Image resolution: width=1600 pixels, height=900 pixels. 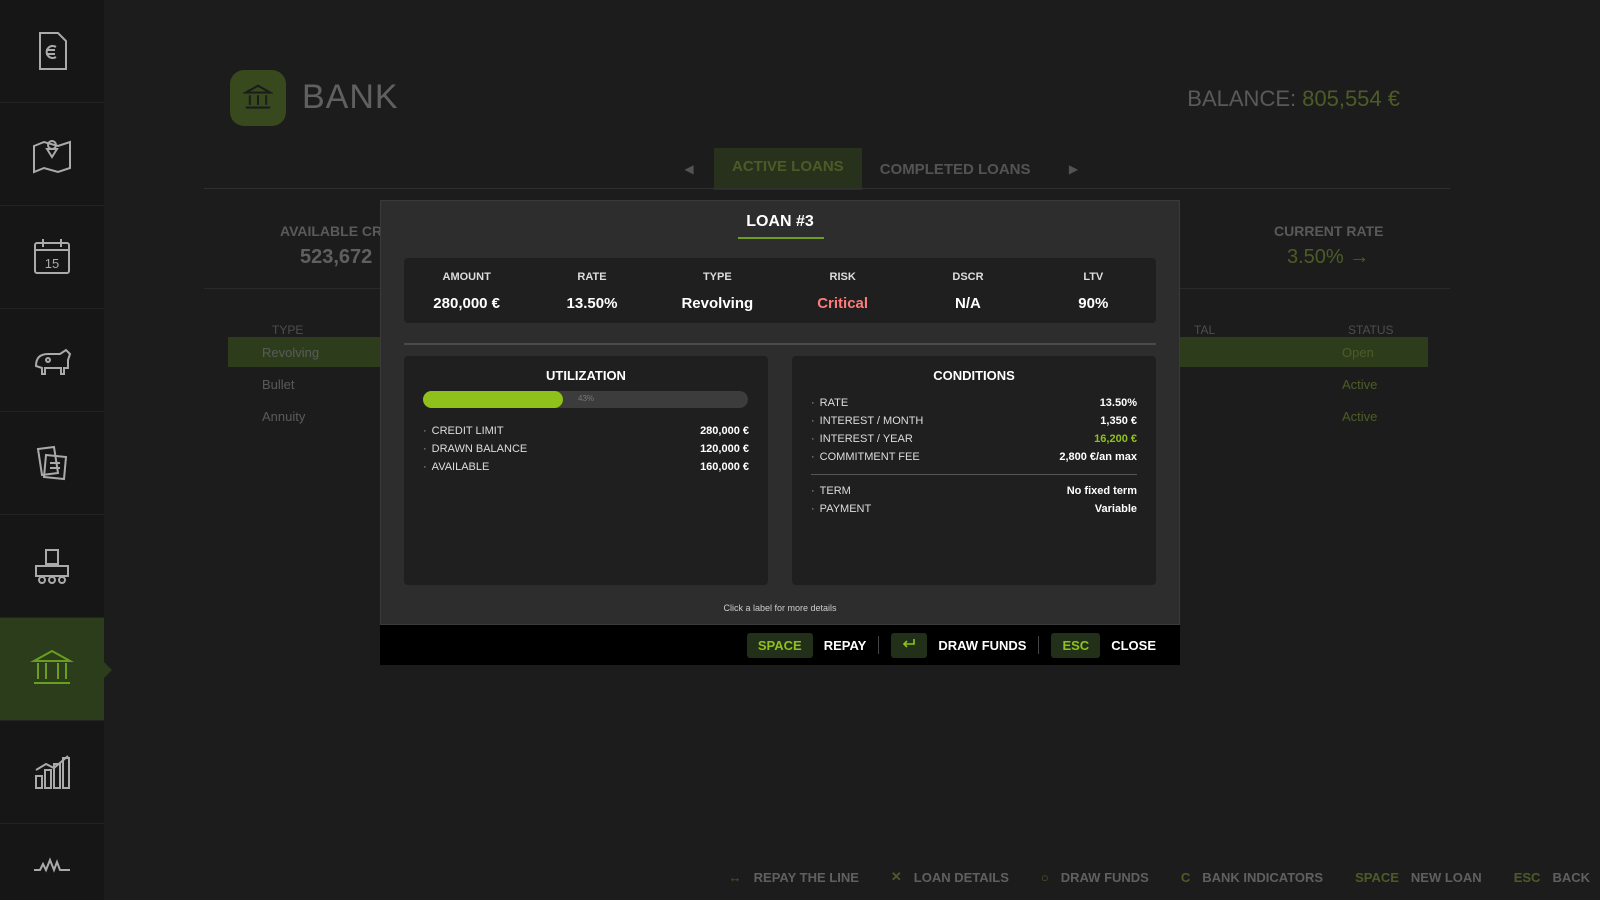 What do you see at coordinates (689, 169) in the screenshot?
I see `tab-prev-icon: ◀` at bounding box center [689, 169].